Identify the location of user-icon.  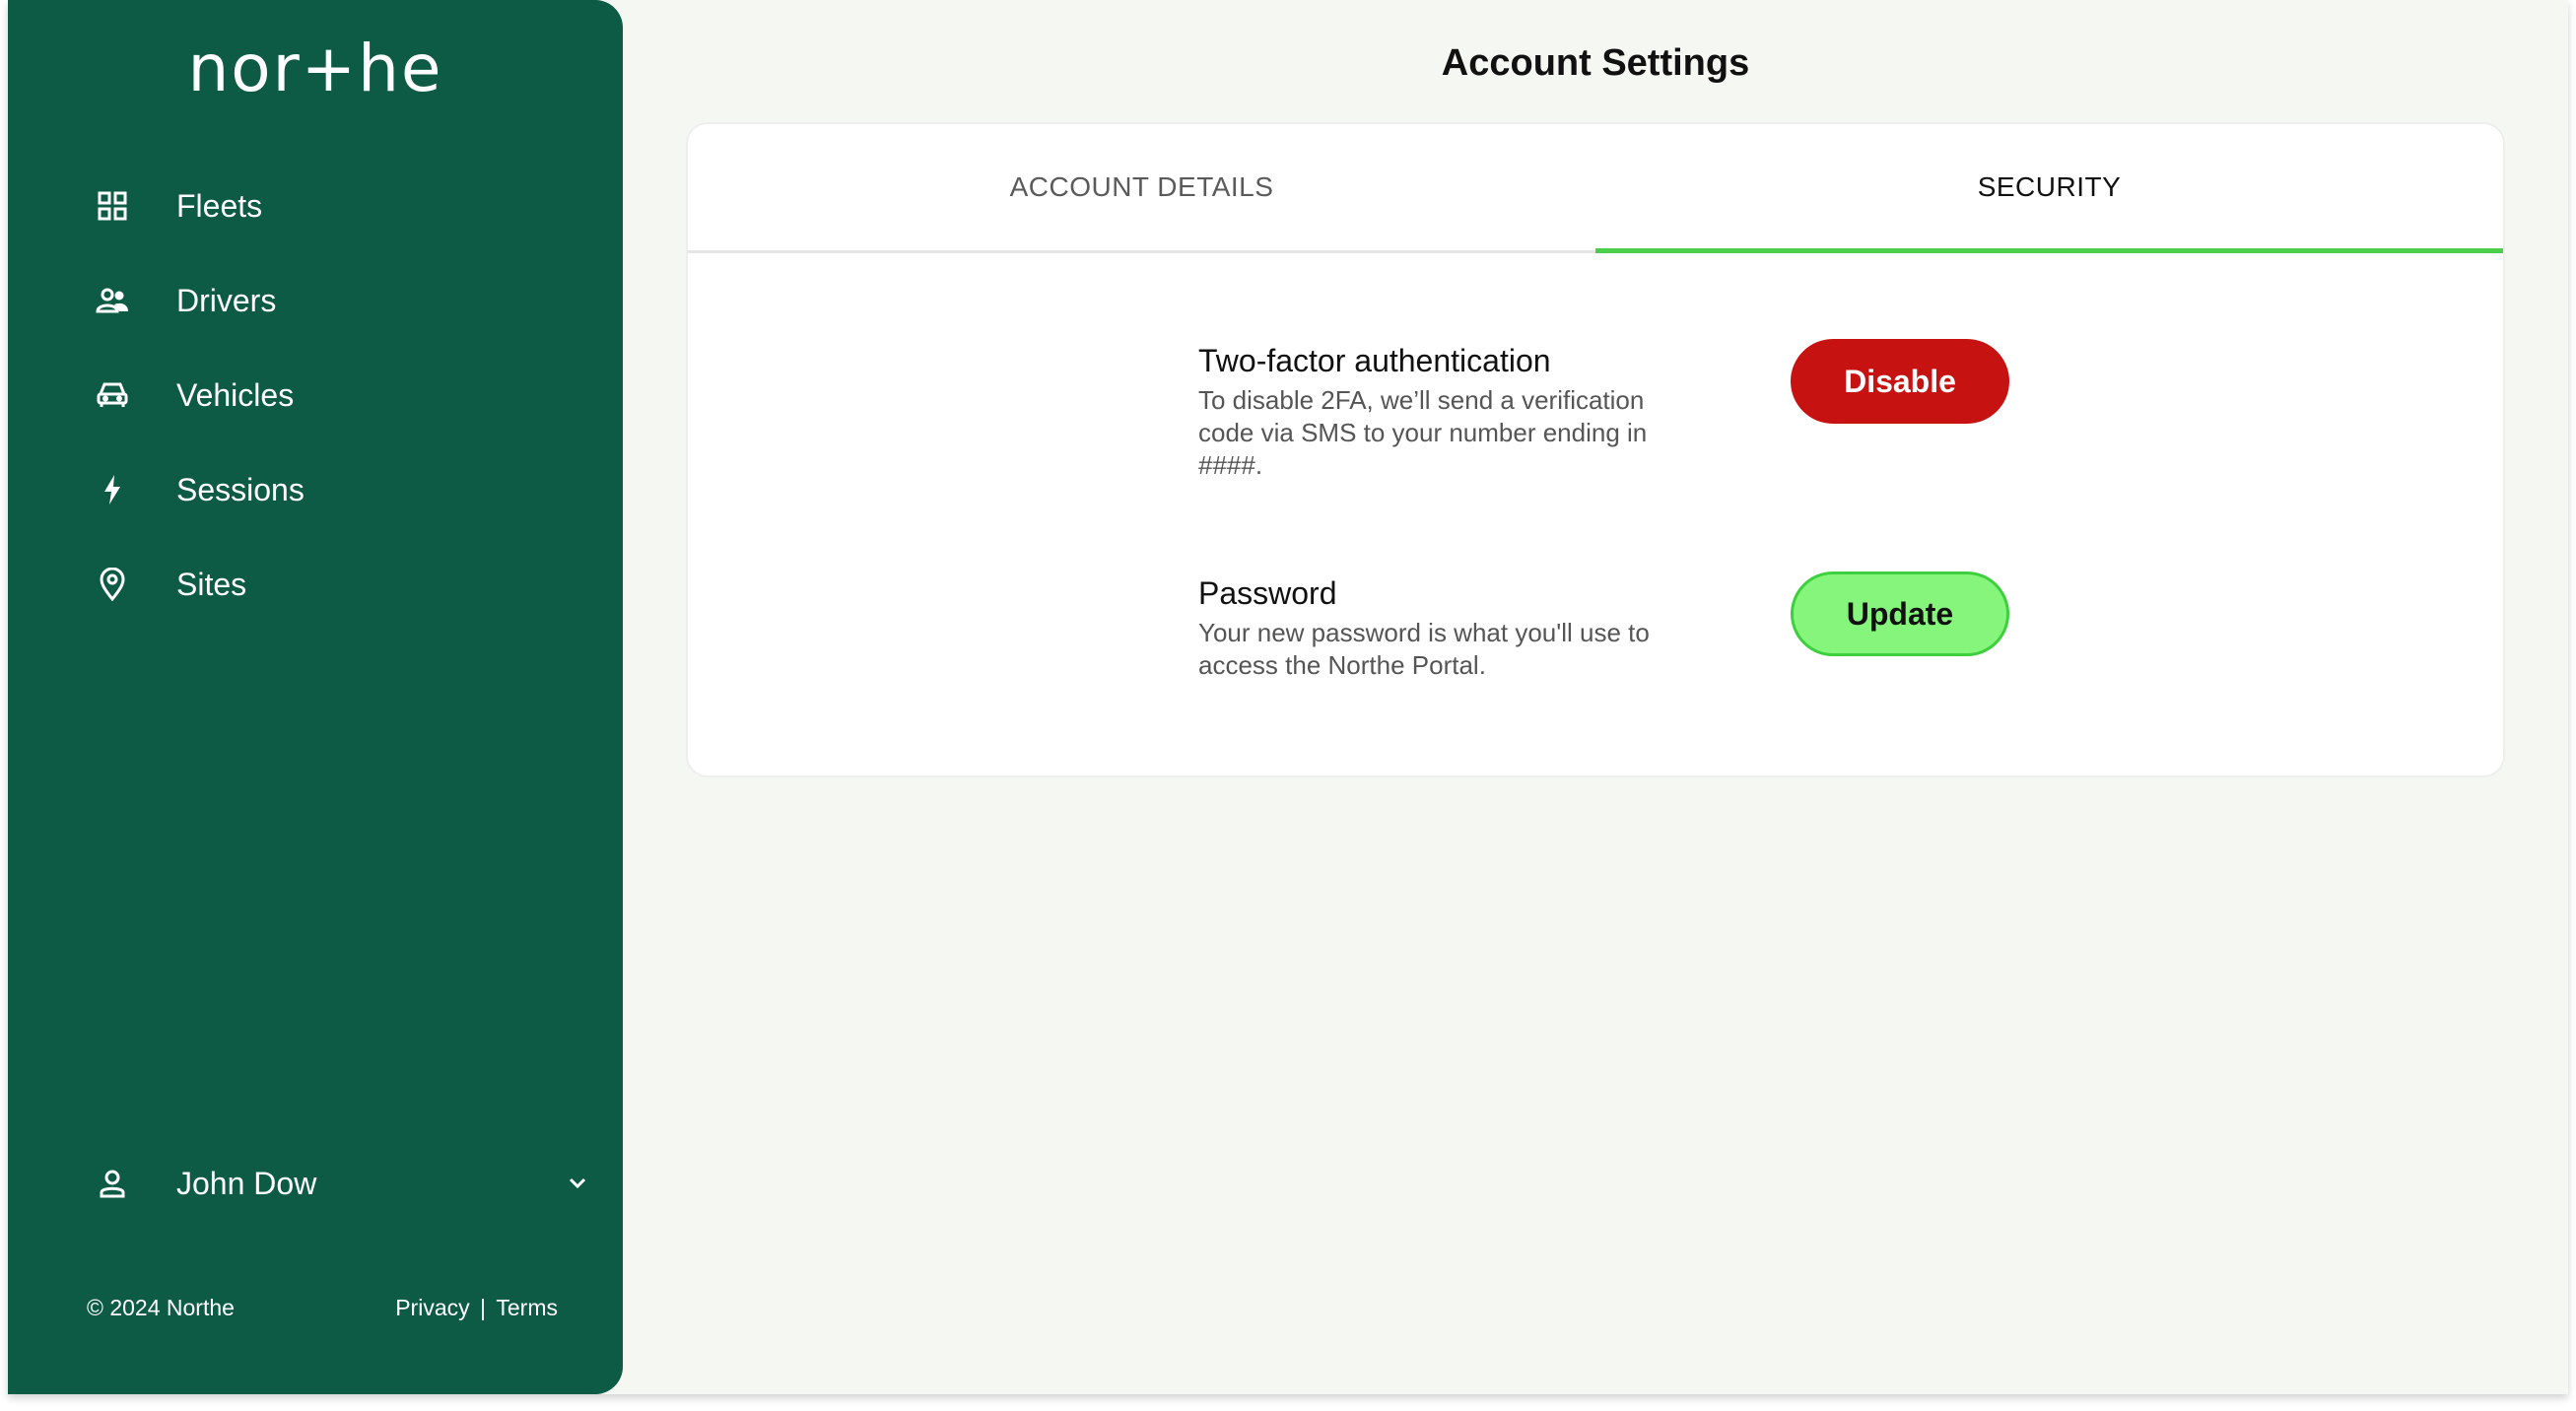
(112, 1184).